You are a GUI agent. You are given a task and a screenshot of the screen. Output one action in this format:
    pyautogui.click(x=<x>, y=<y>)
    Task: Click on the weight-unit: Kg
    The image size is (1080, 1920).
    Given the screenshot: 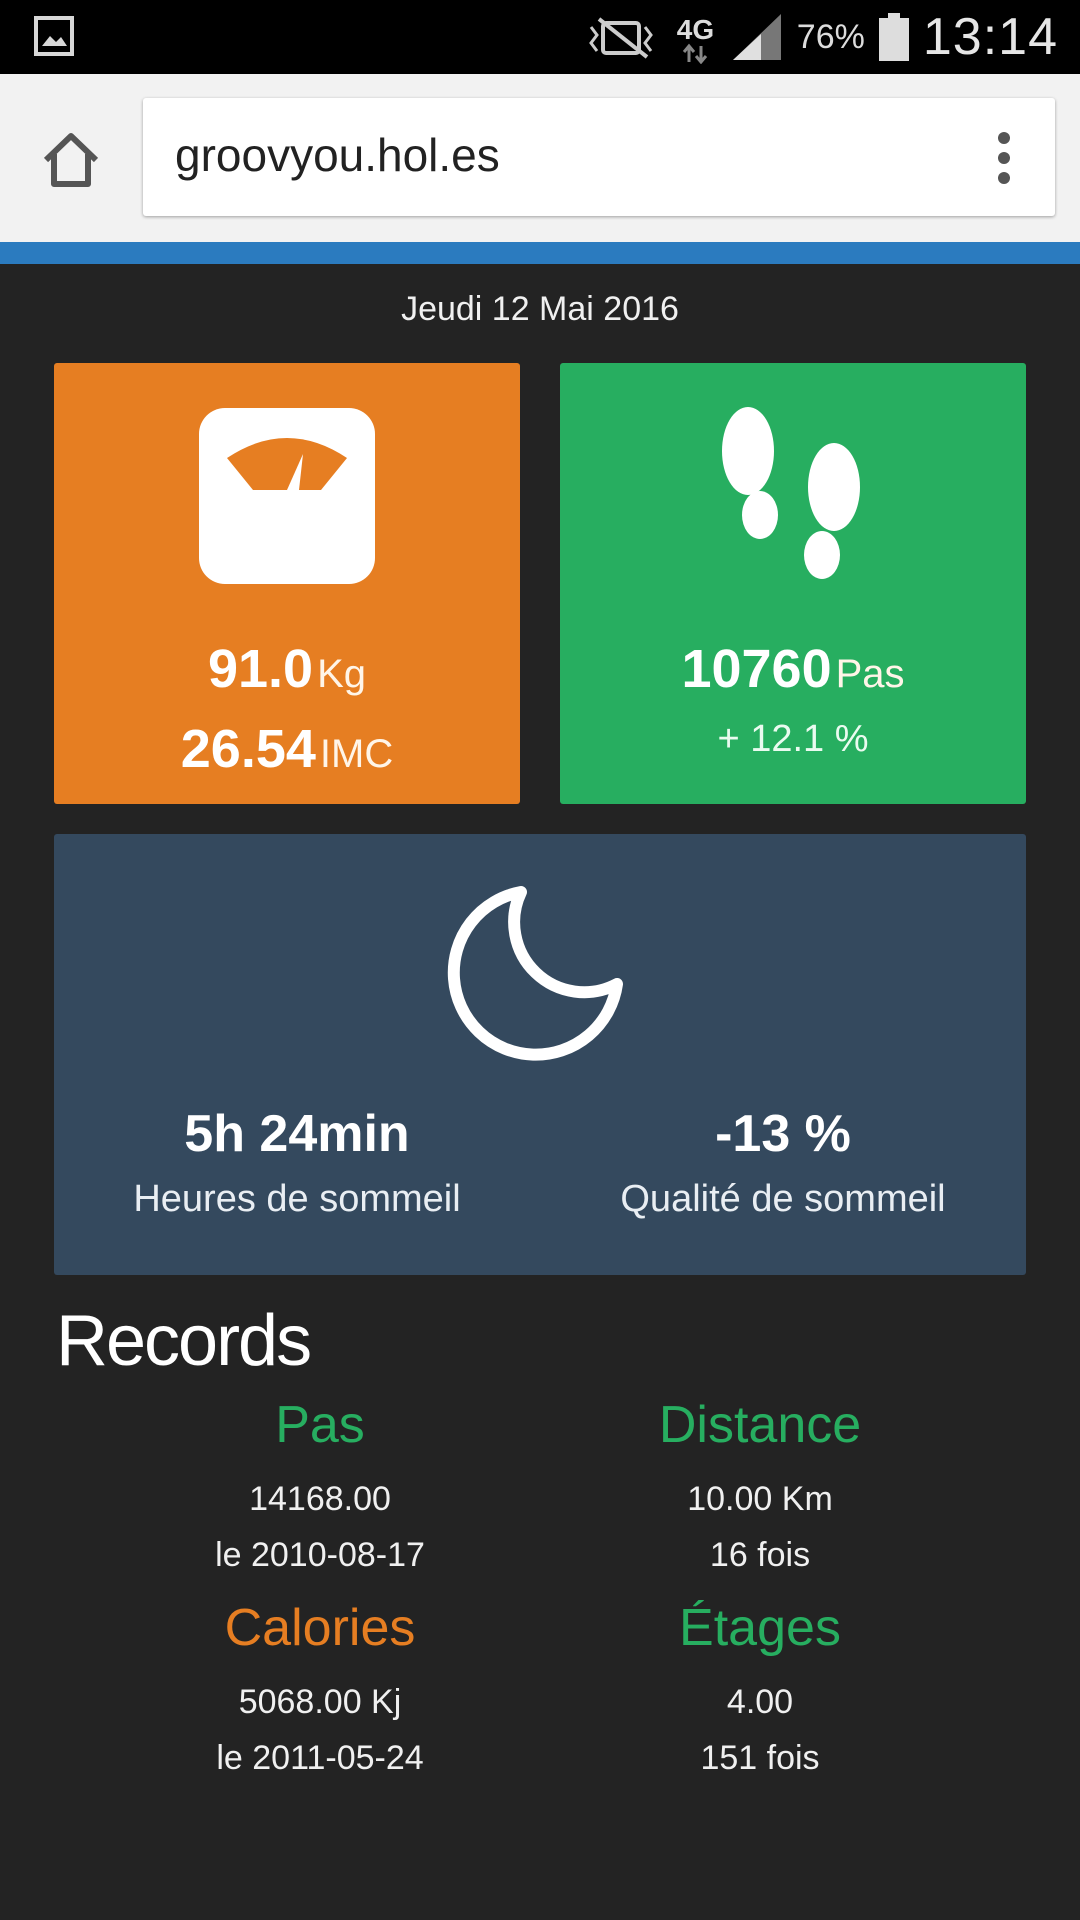 What is the action you would take?
    pyautogui.click(x=342, y=674)
    